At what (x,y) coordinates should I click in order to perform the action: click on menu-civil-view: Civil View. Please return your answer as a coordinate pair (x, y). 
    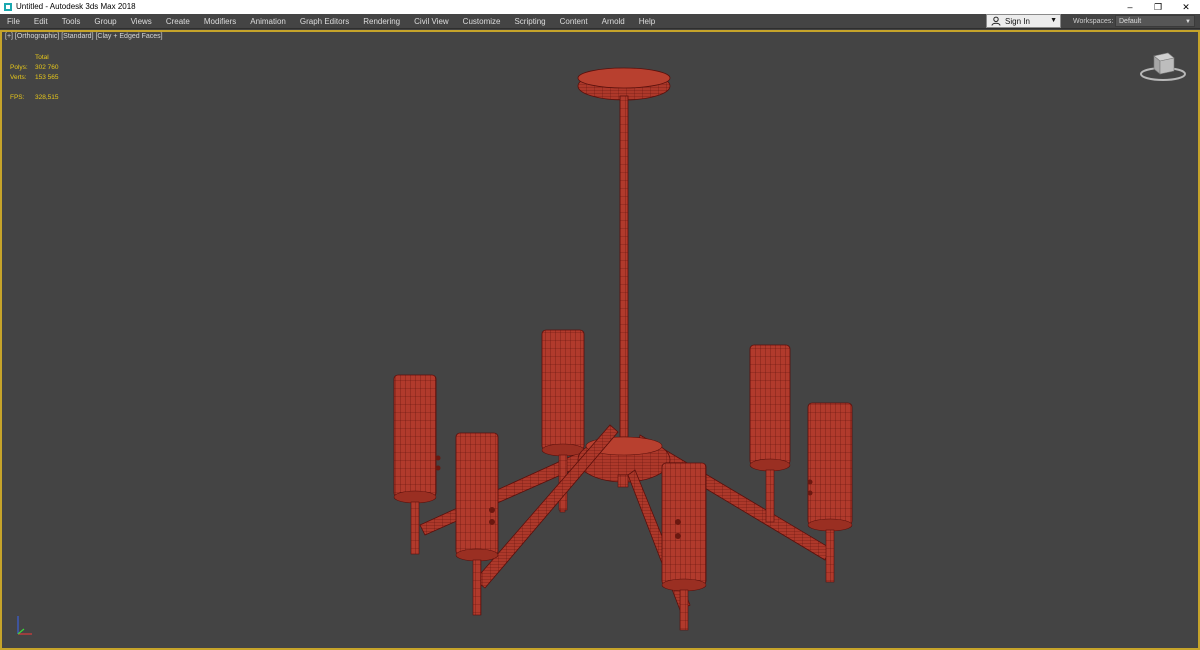
    Looking at the image, I should click on (431, 21).